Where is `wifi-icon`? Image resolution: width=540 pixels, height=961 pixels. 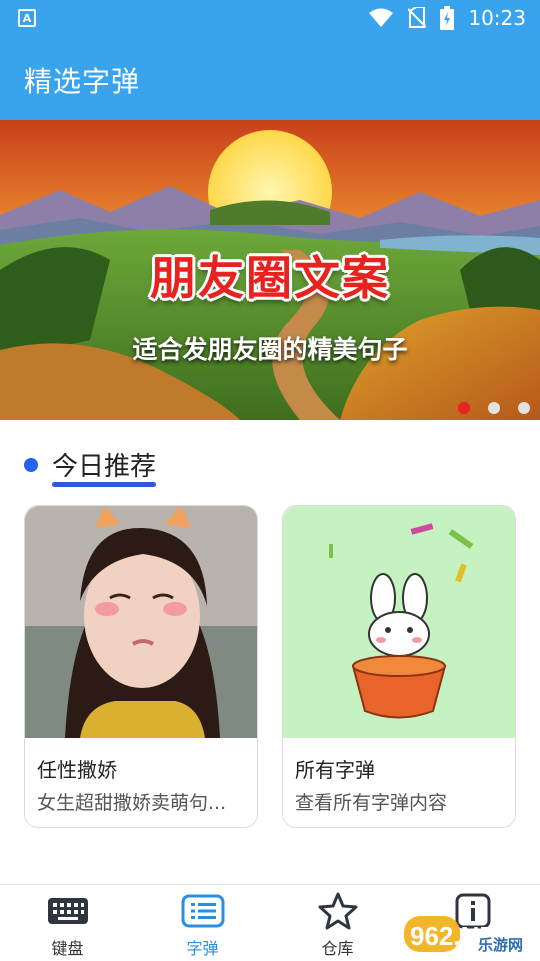 wifi-icon is located at coordinates (381, 17).